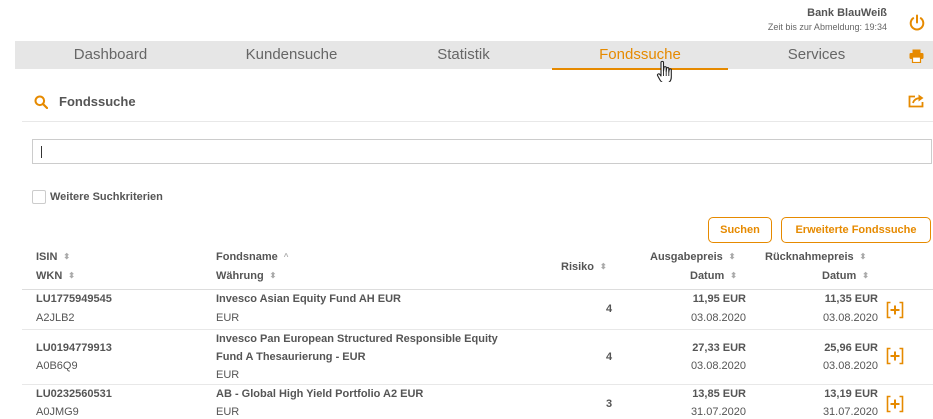 The width and height of the screenshot is (933, 419). What do you see at coordinates (49, 276) in the screenshot?
I see `header-label: WKN` at bounding box center [49, 276].